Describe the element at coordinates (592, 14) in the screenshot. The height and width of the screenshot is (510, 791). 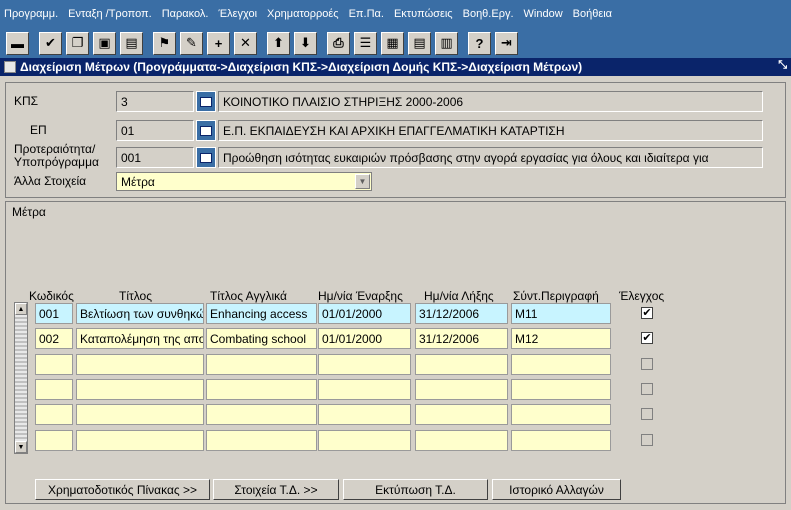
I see `menu-item: Βοήθεια` at that location.